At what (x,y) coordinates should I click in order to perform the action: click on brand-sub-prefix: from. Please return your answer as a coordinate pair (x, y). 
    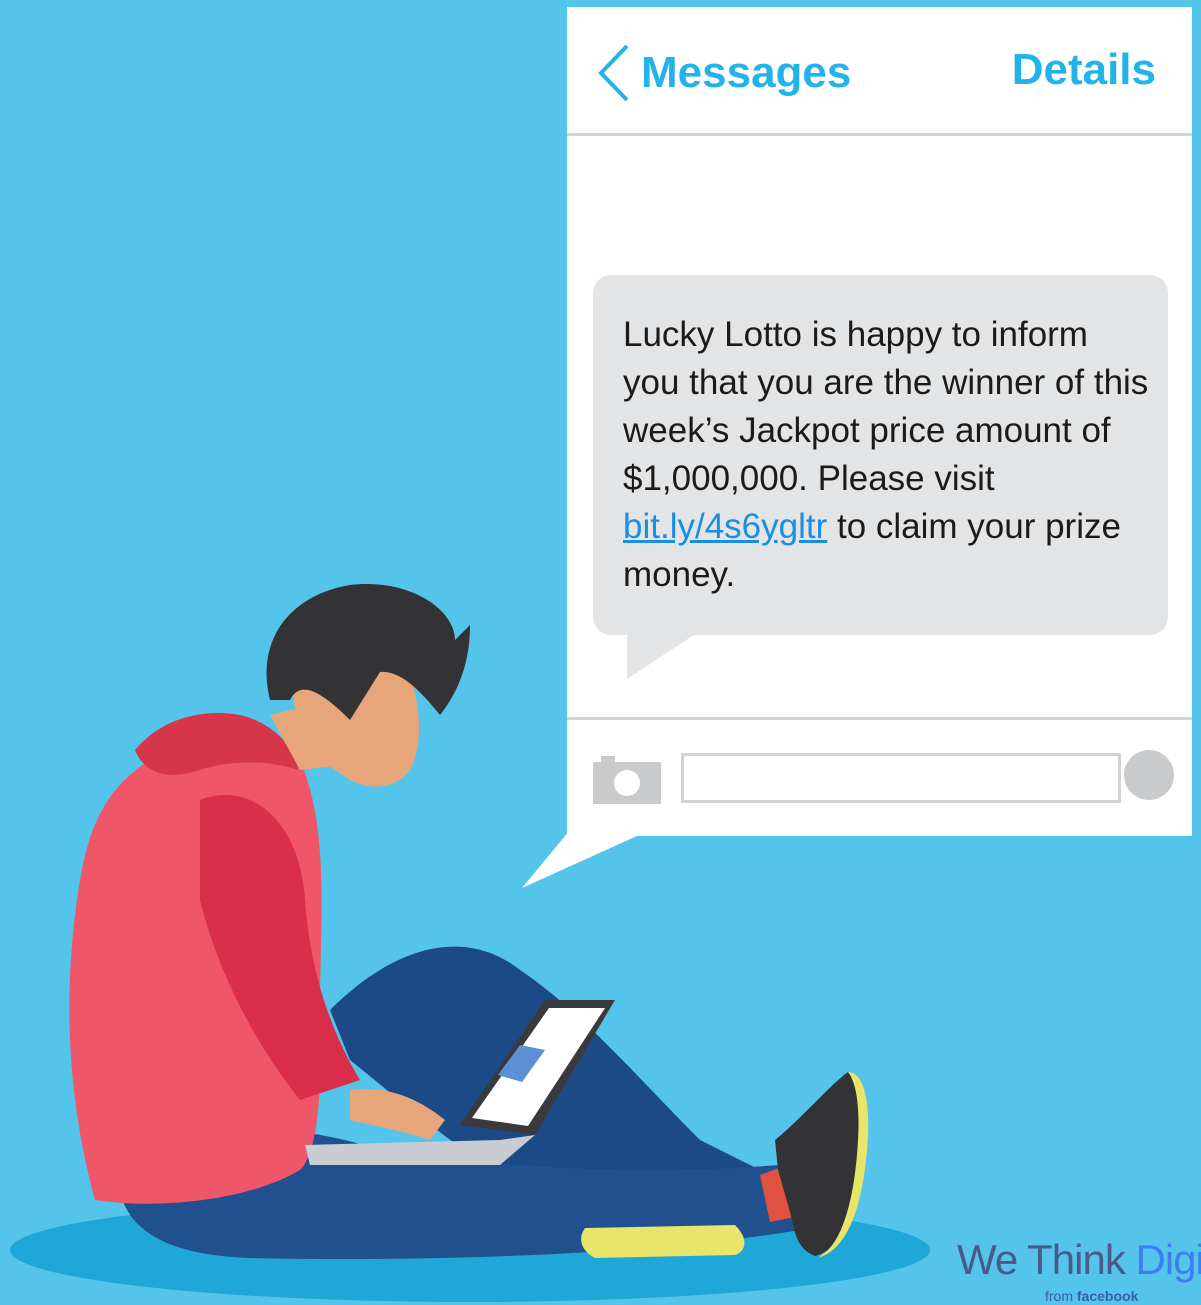
    Looking at the image, I should click on (1061, 1296).